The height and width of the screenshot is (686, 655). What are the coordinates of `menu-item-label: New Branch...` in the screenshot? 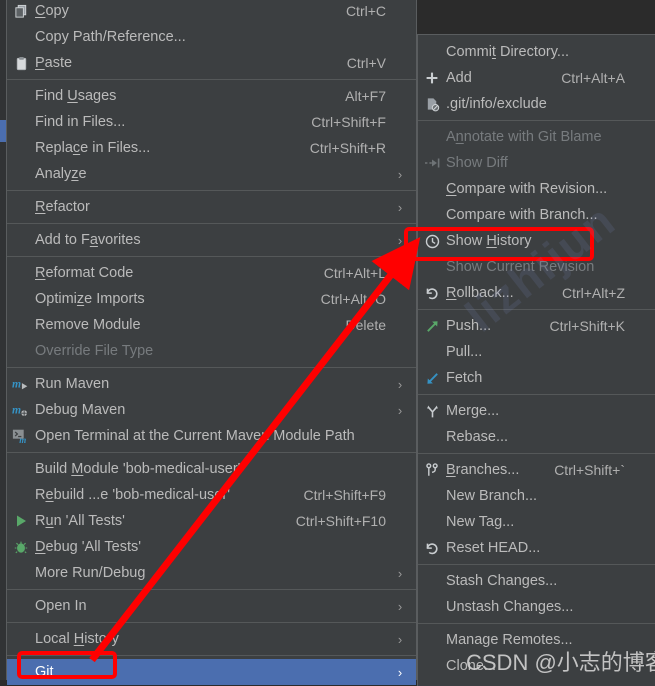 It's located at (492, 496).